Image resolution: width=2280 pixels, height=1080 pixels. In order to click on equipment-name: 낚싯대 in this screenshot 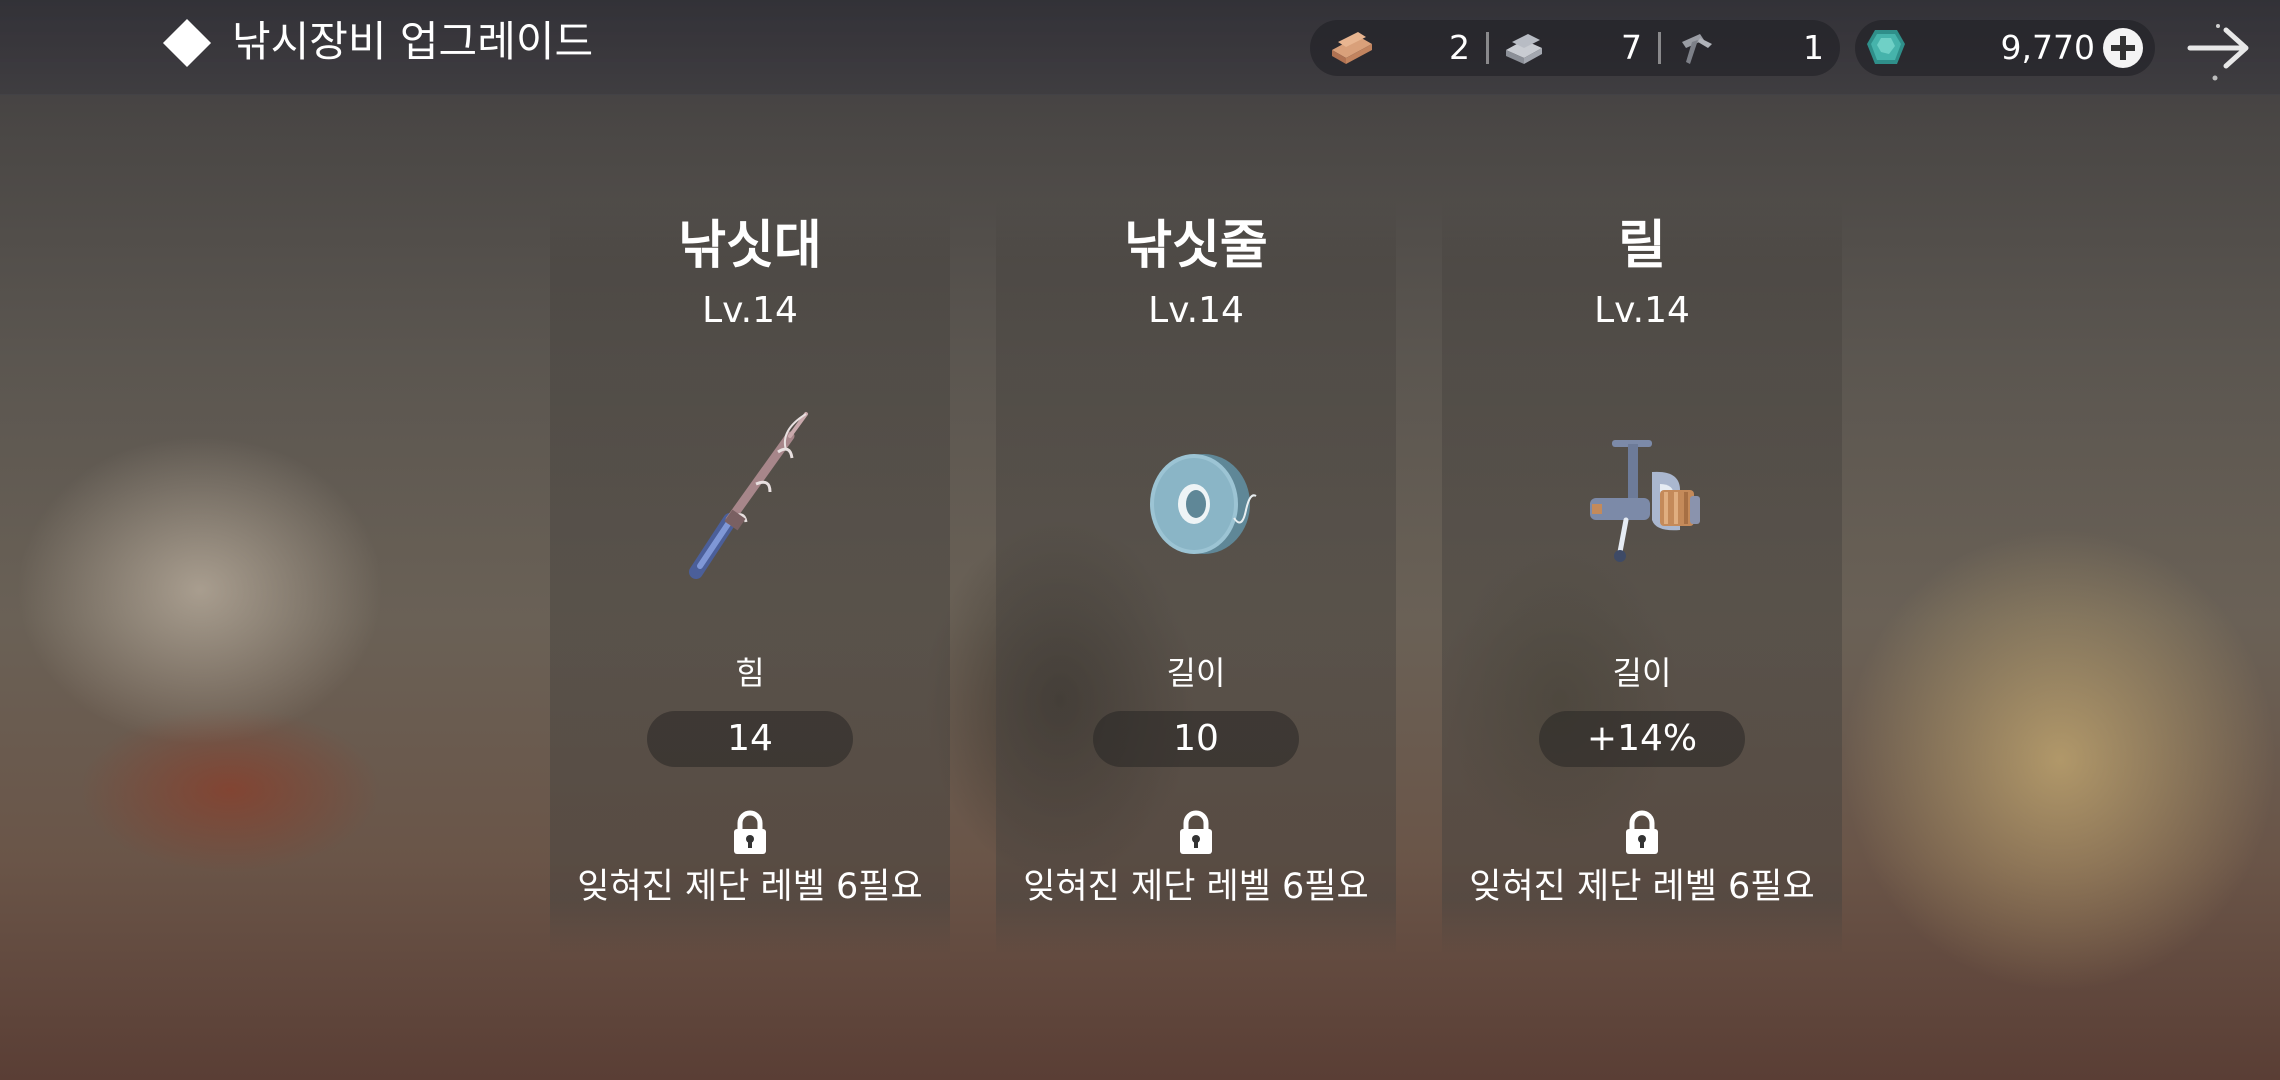, I will do `click(750, 246)`.